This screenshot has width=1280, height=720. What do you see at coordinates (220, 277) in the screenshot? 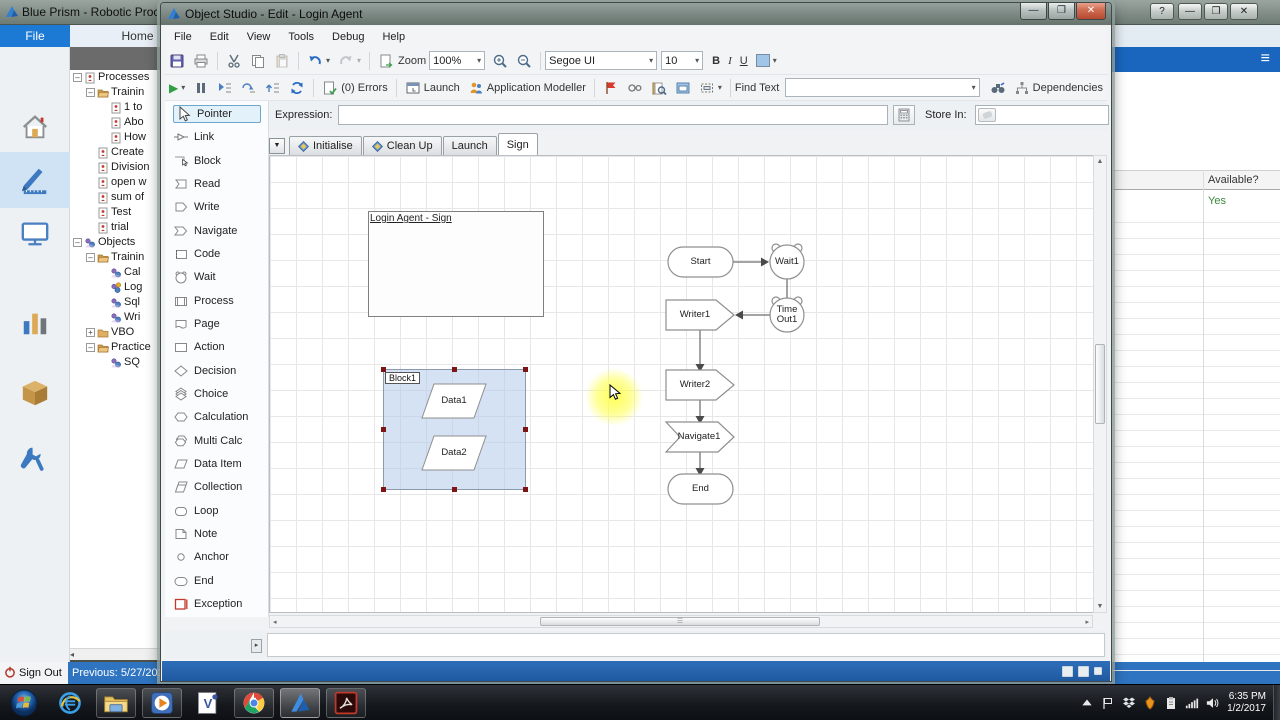
I see `palette-item-wait: Wait` at bounding box center [220, 277].